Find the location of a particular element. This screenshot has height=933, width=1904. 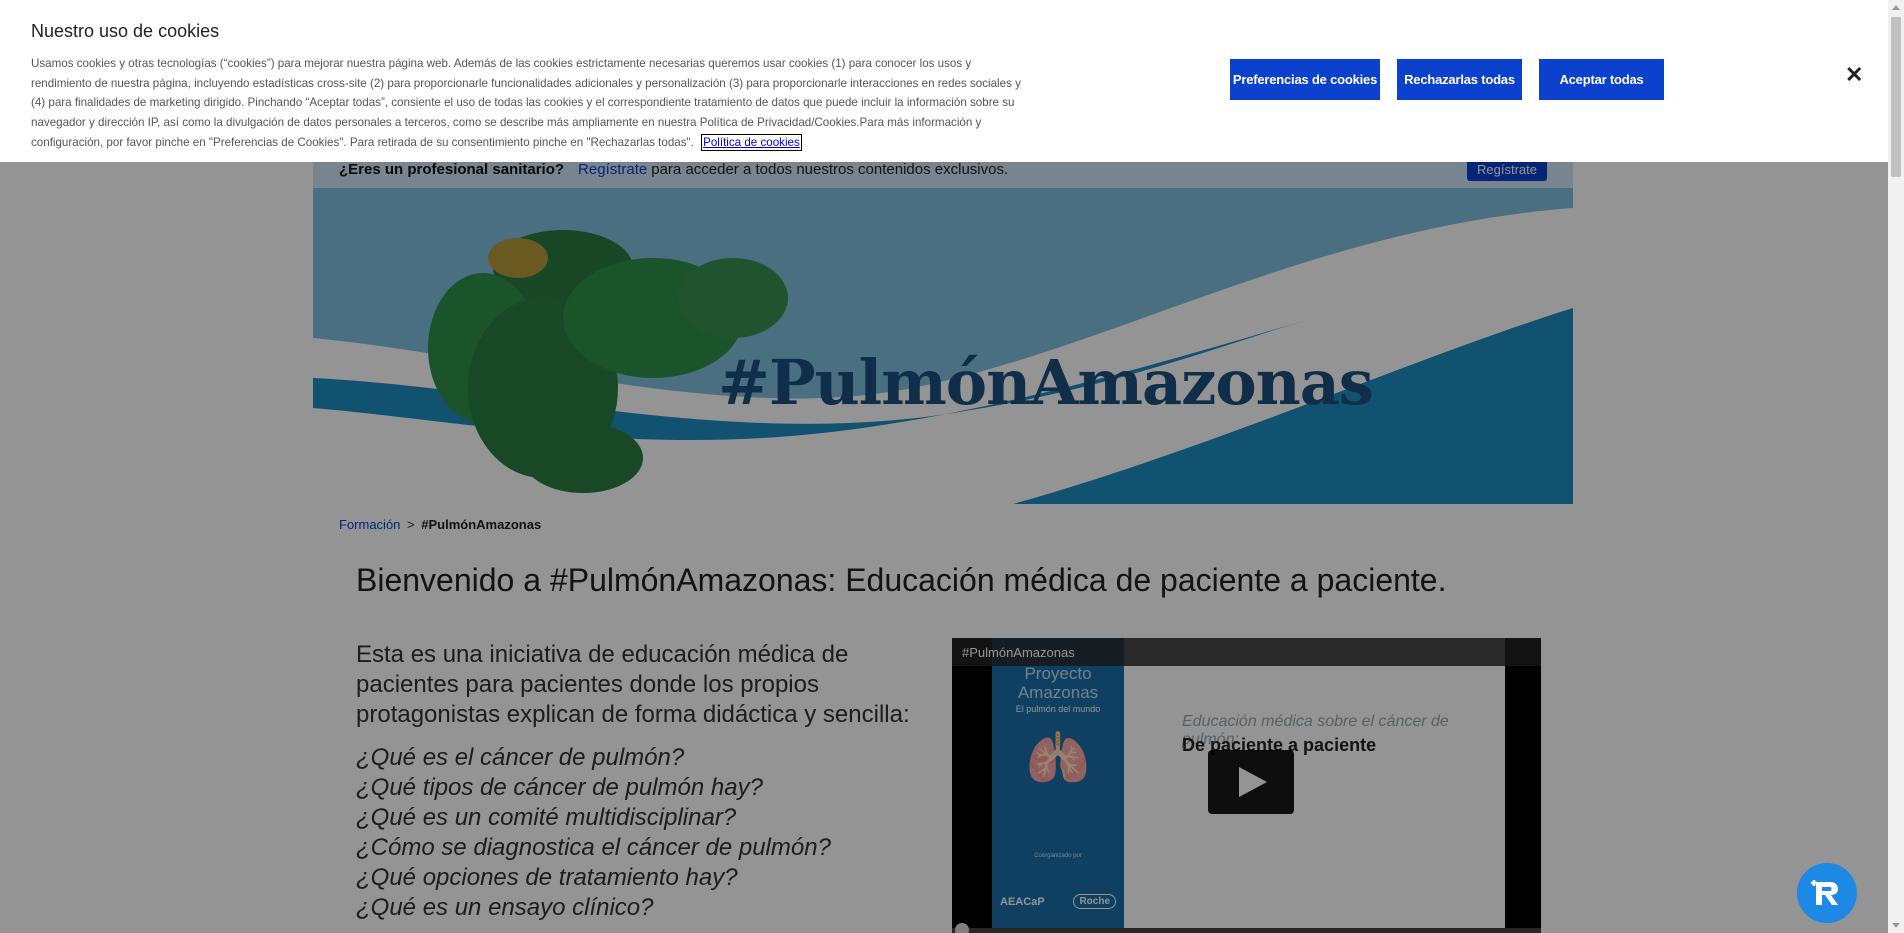

scroll-up-arrow-icon is located at coordinates (1896, 7).